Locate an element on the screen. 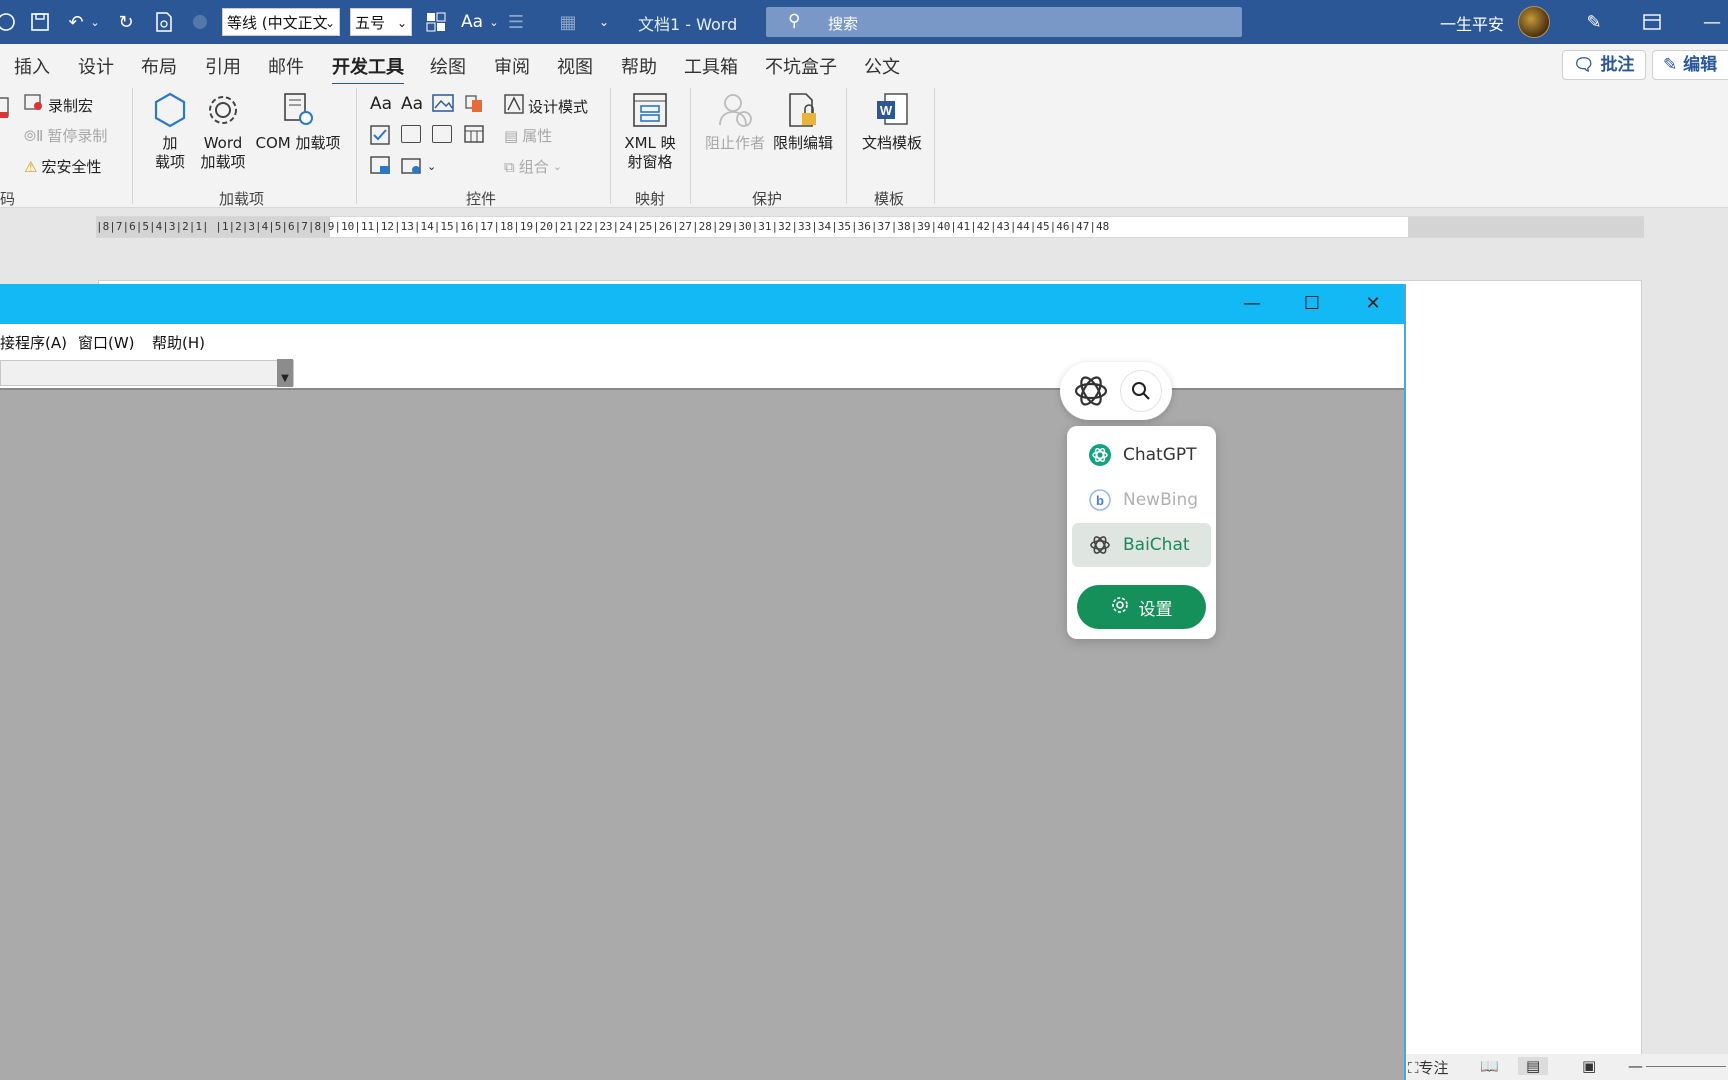 The width and height of the screenshot is (1728, 1080). font-name-select: 等线 (中文正文 ⌄ is located at coordinates (281, 22).